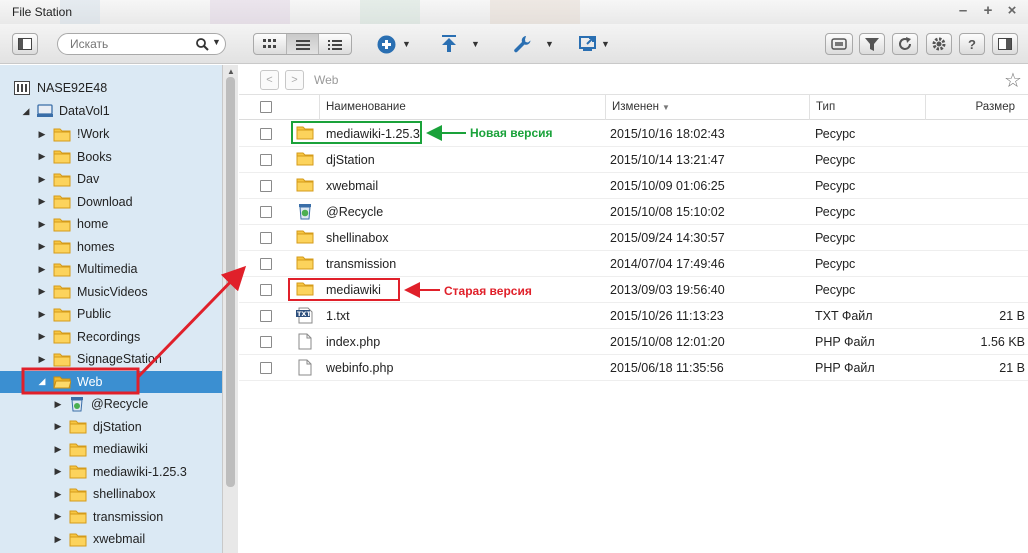  Describe the element at coordinates (633, 316) in the screenshot. I see `file-row: TXT 1.txt 2015/10/26 11:13:23 TXT Файл 21 B` at that location.